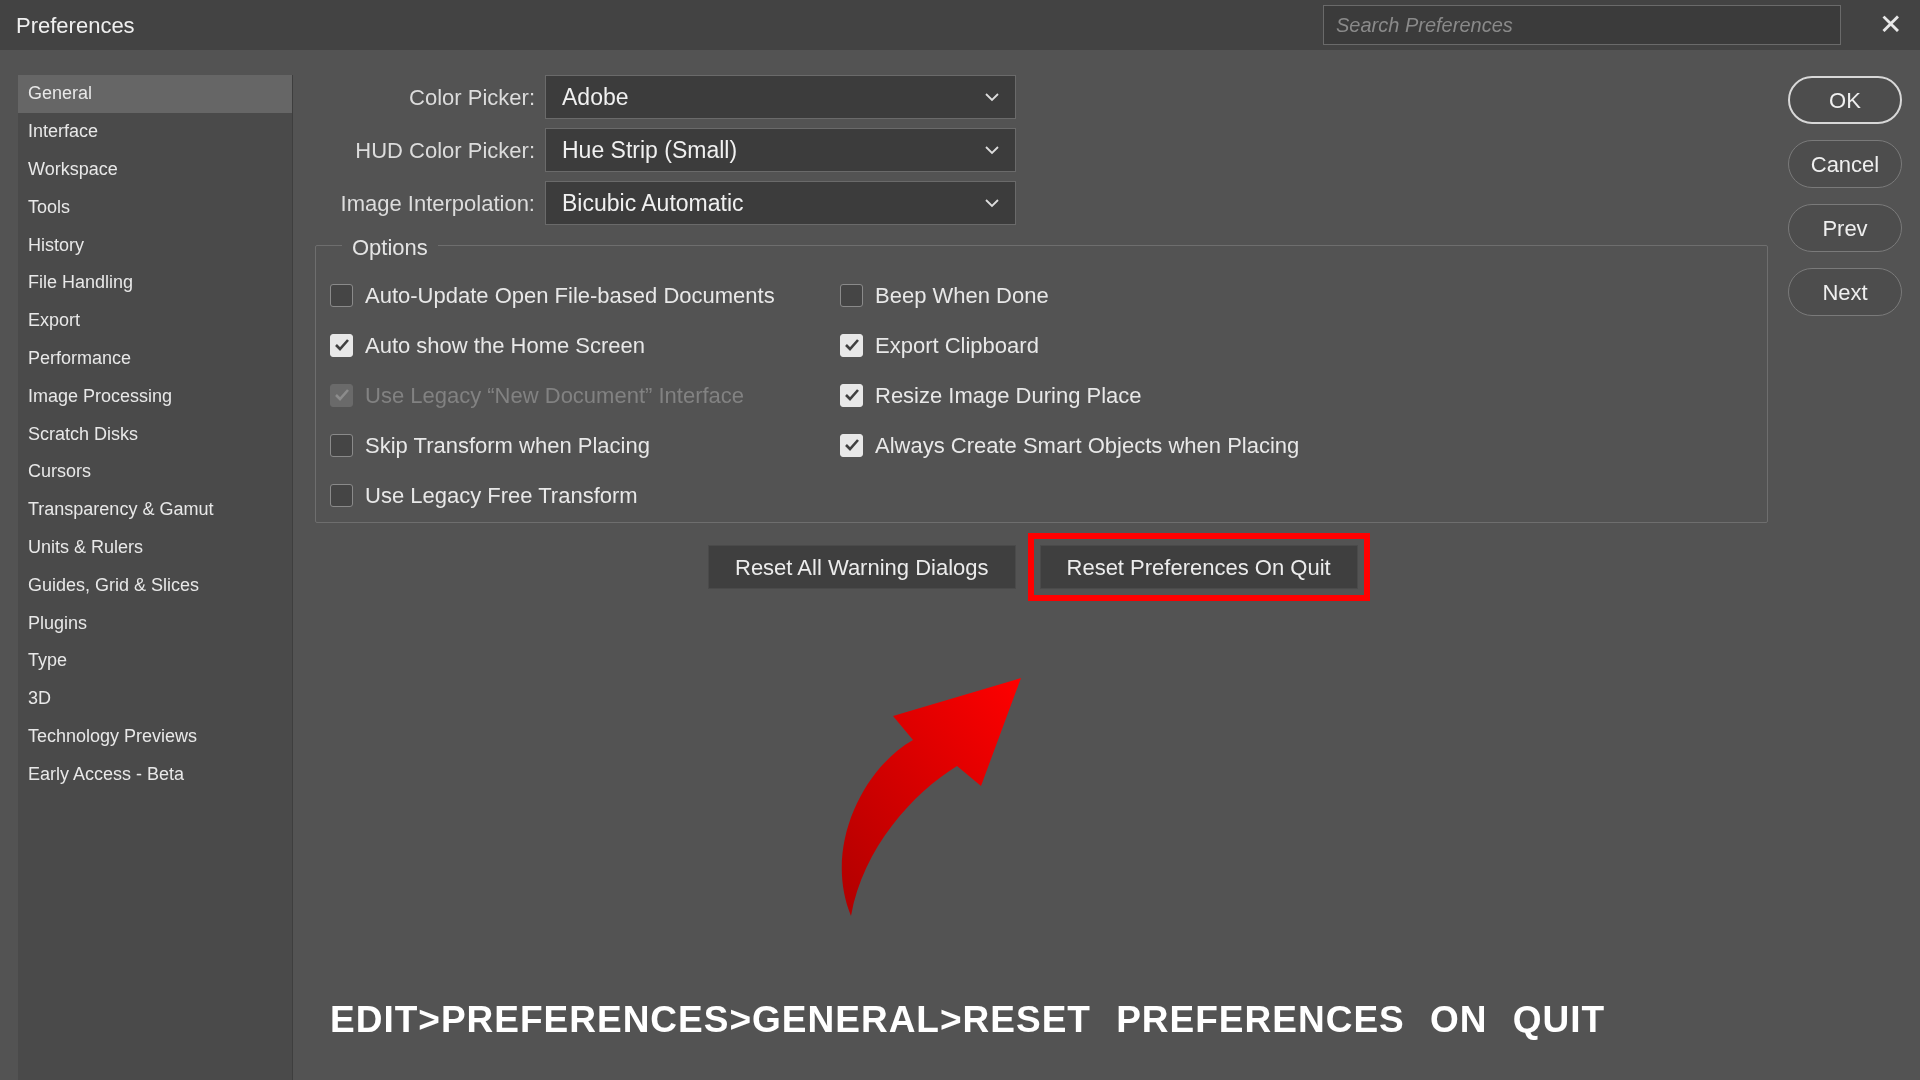 The image size is (1920, 1080). What do you see at coordinates (780, 203) in the screenshot?
I see `dropdown: Bicubic Automatic` at bounding box center [780, 203].